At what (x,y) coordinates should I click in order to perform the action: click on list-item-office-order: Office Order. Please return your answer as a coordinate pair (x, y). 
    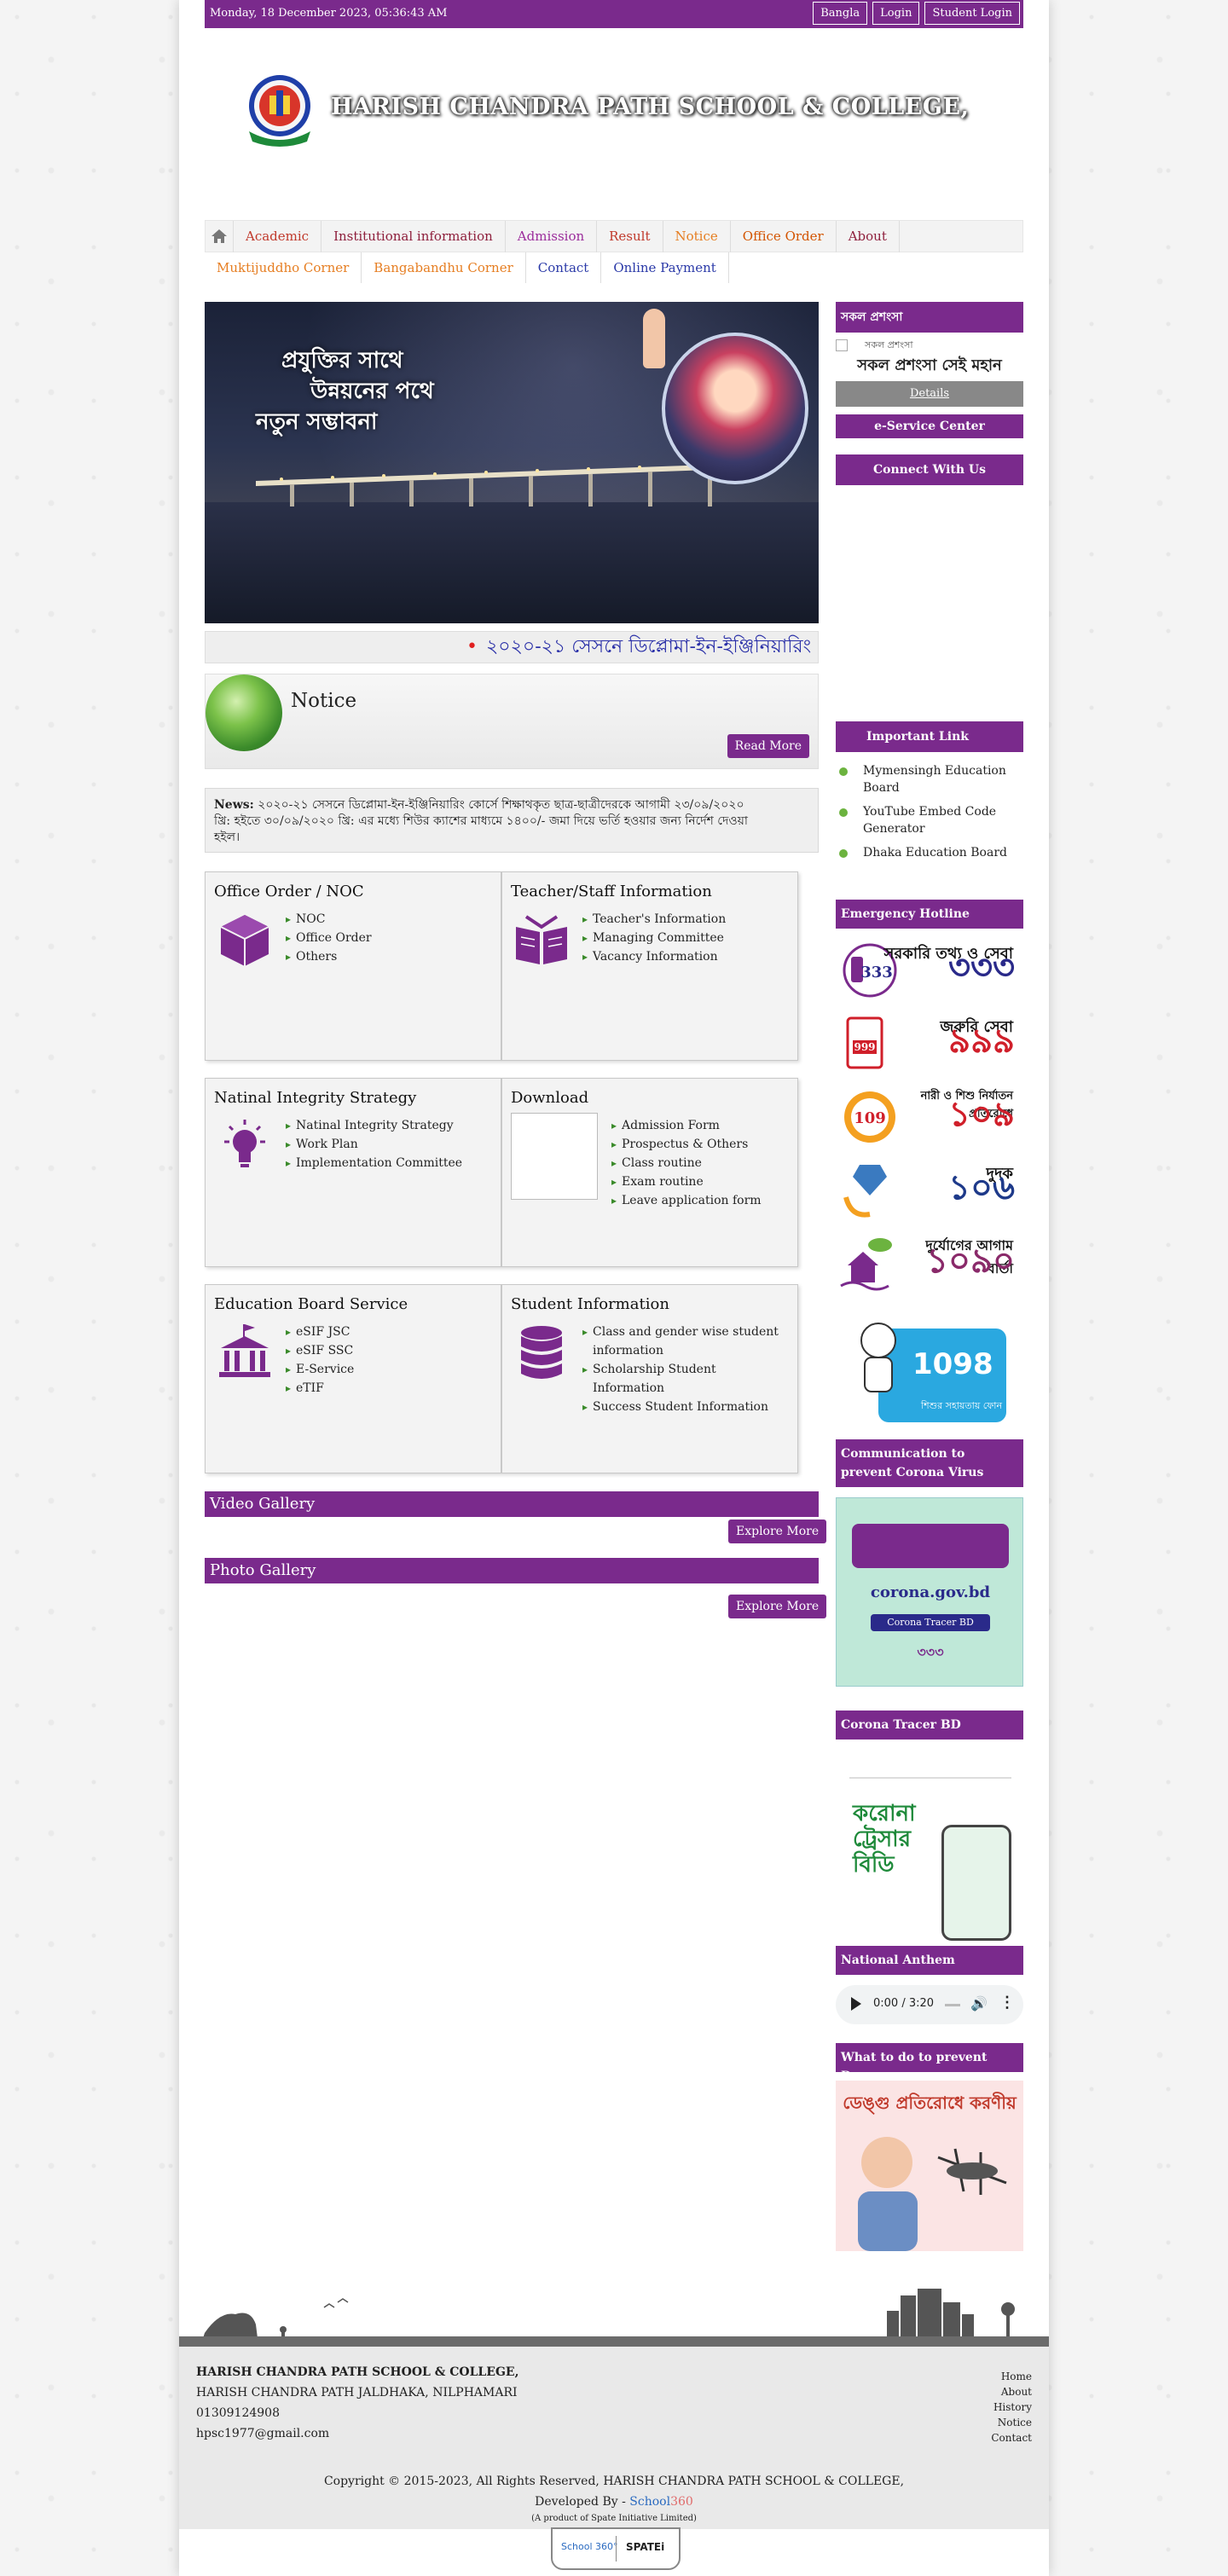
    Looking at the image, I should click on (388, 938).